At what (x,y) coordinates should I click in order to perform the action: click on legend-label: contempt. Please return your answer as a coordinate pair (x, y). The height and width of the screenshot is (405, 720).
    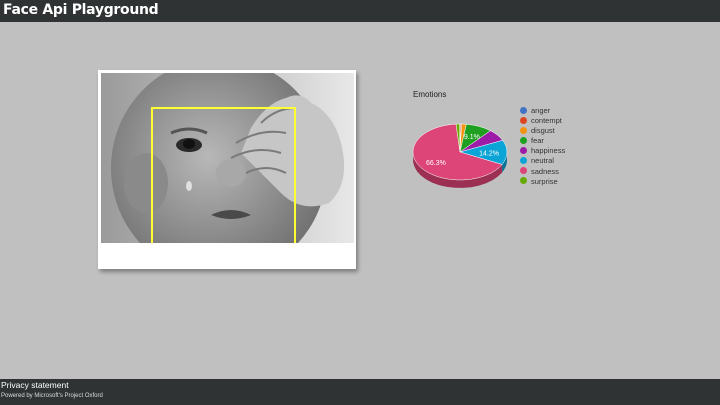
    Looking at the image, I should click on (546, 121).